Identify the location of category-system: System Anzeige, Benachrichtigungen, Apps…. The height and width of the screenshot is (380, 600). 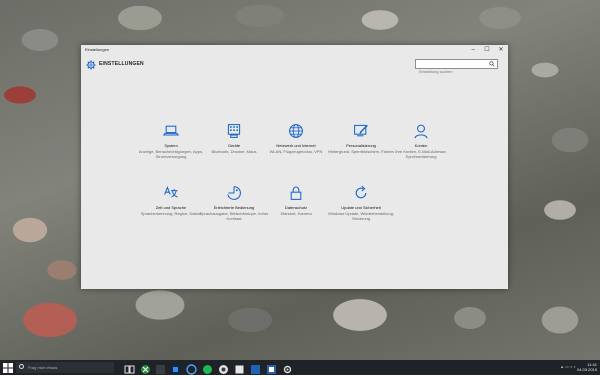
(171, 141).